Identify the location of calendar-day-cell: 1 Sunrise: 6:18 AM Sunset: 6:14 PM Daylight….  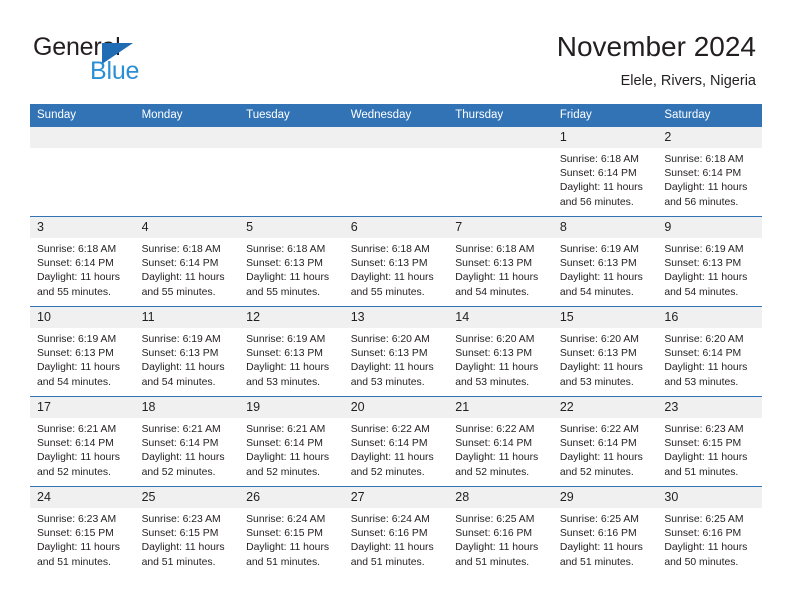
(605, 172).